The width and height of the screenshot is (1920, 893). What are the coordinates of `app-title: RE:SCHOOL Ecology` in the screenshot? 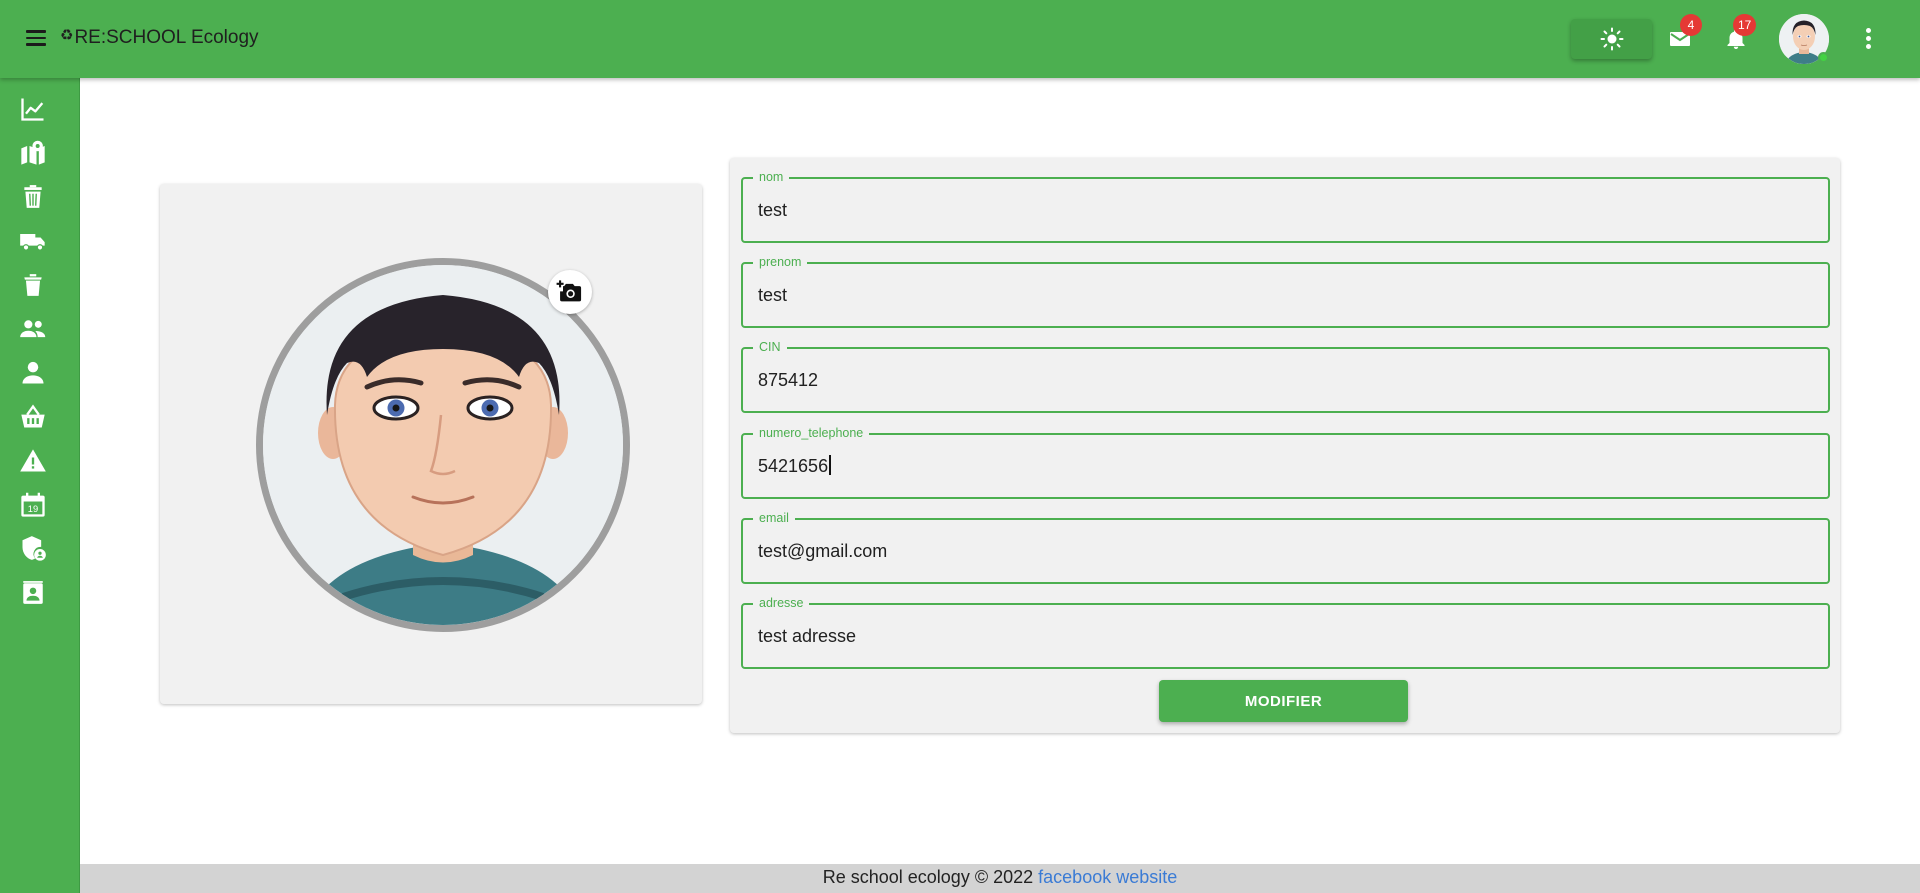 It's located at (166, 37).